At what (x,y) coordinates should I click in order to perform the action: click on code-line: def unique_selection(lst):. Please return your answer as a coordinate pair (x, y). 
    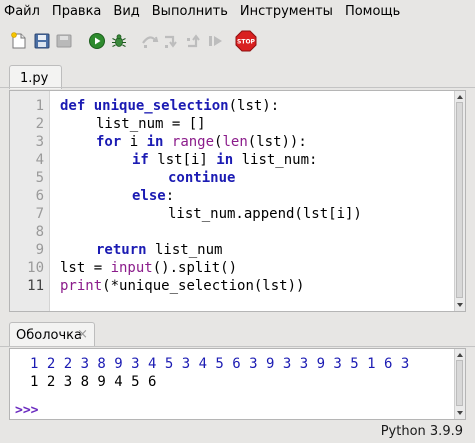
    Looking at the image, I should click on (169, 106).